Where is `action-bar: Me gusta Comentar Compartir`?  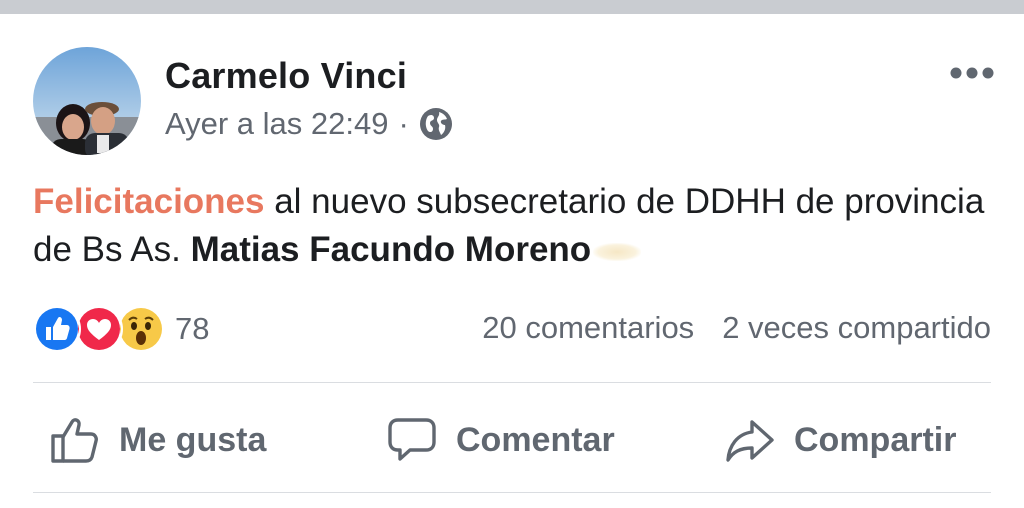 action-bar: Me gusta Comentar Compartir is located at coordinates (512, 440).